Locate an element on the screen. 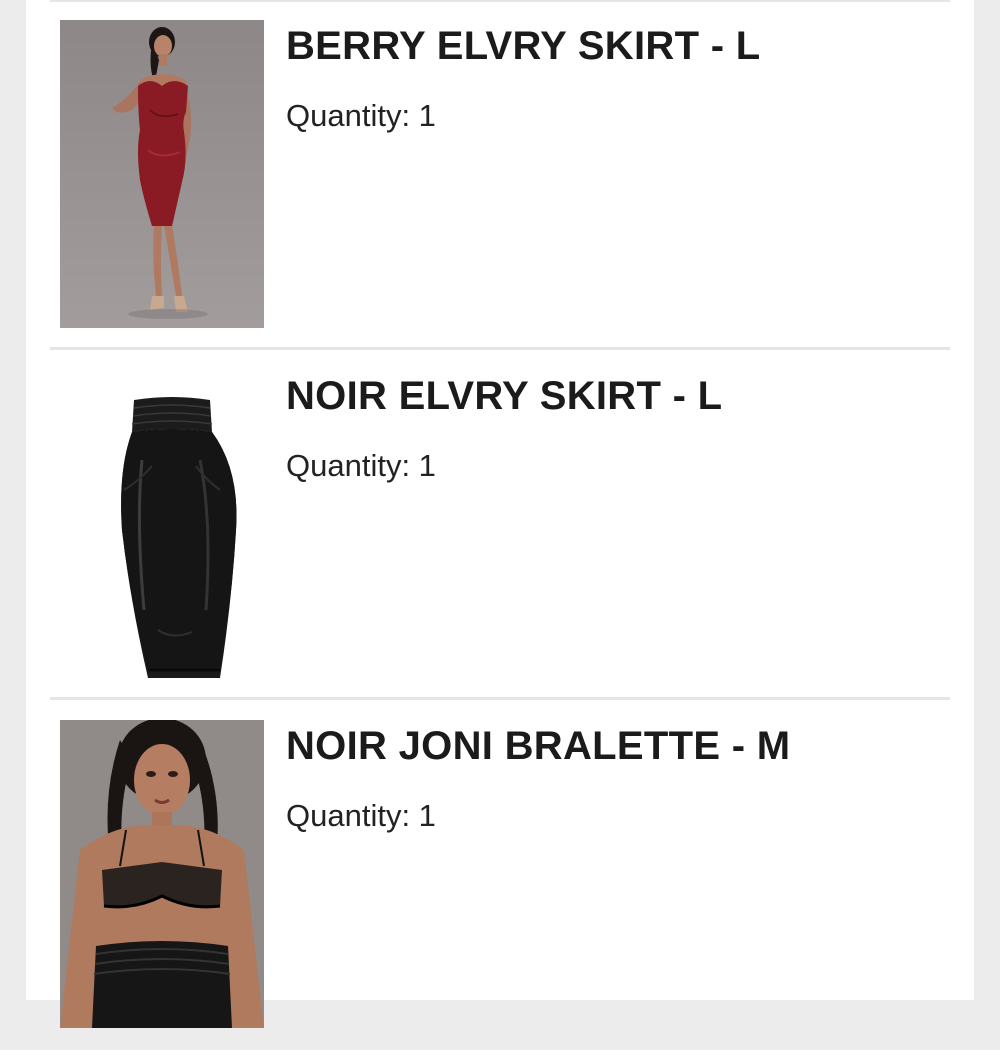 The width and height of the screenshot is (1000, 1050). product-name: NOIR JONI BRALETTE - M is located at coordinates (538, 746).